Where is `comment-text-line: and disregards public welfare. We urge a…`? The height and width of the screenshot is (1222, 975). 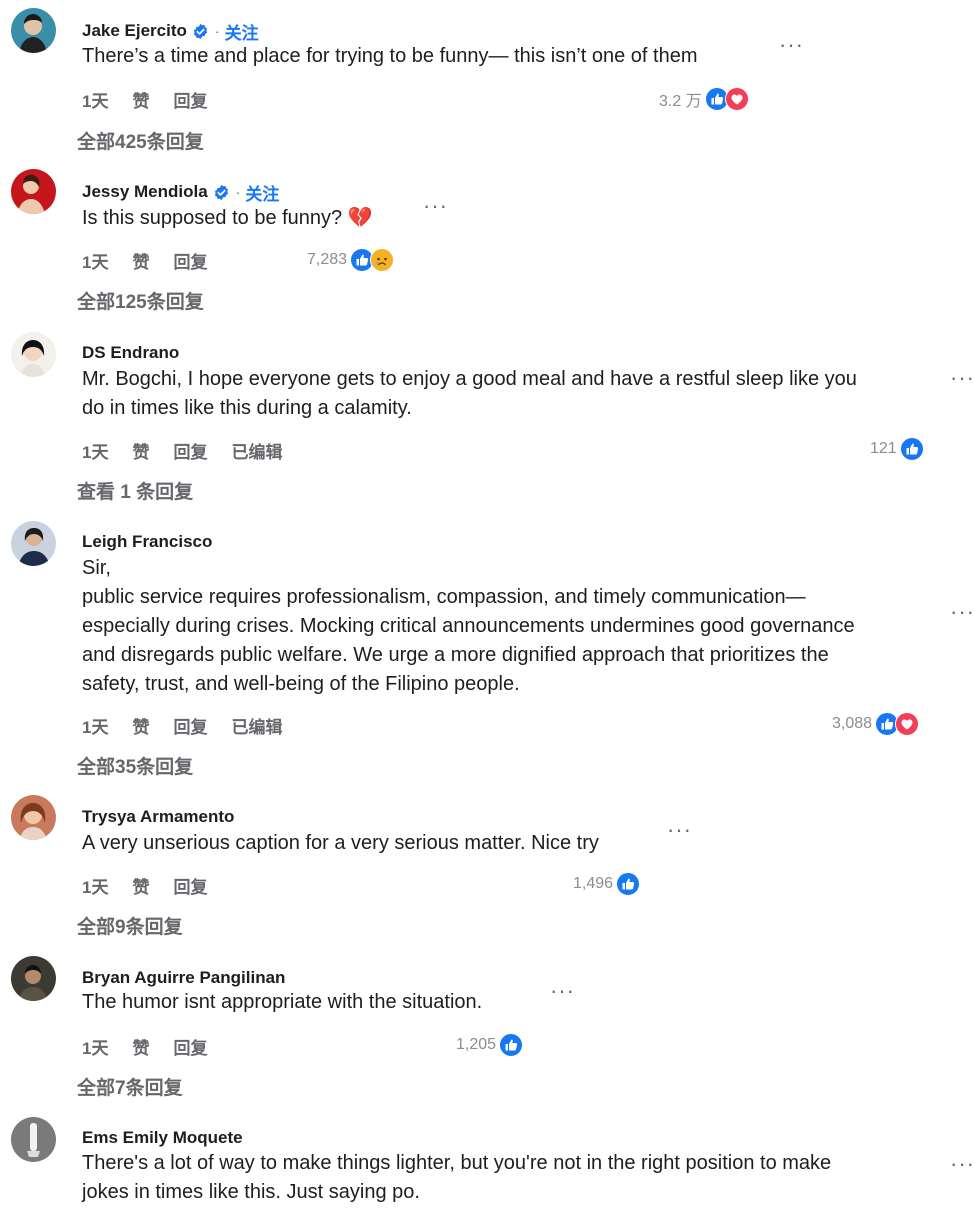
comment-text-line: and disregards public welfare. We urge a… is located at coordinates (455, 655).